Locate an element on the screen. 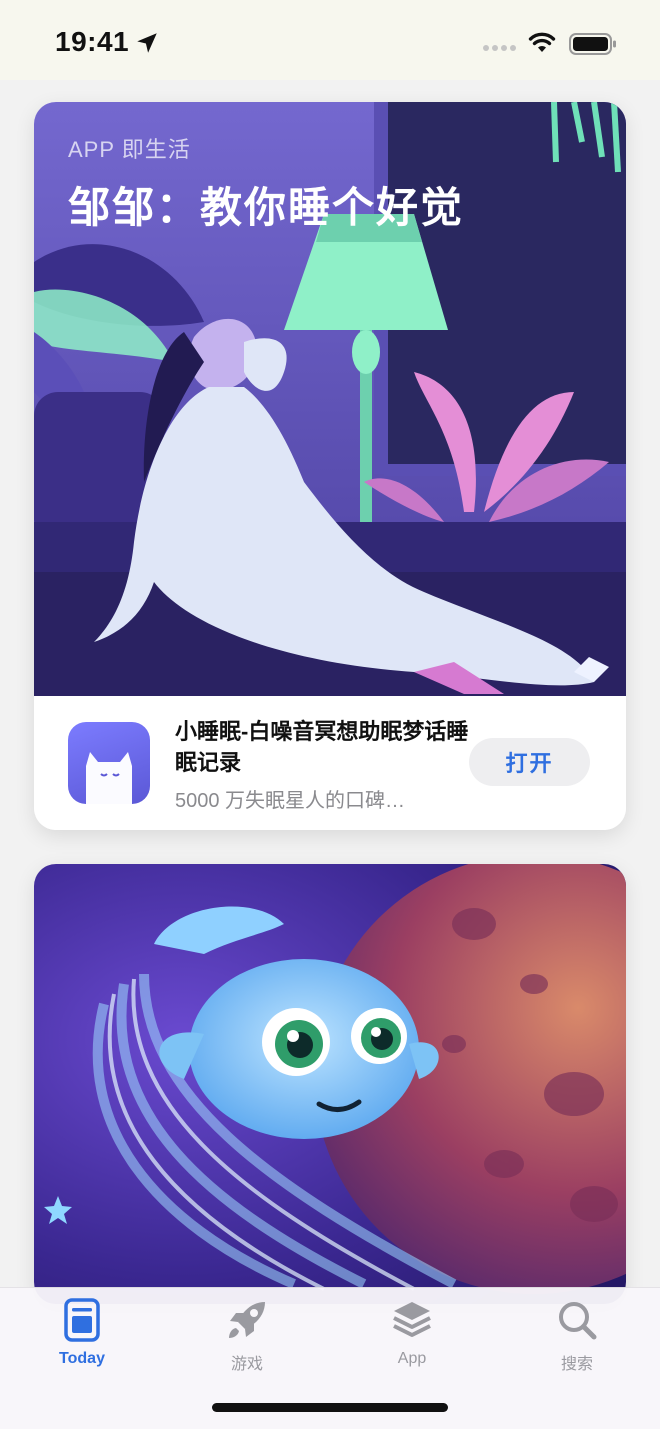 Image resolution: width=660 pixels, height=1429 pixels. tab-today: Today is located at coordinates (82, 1333).